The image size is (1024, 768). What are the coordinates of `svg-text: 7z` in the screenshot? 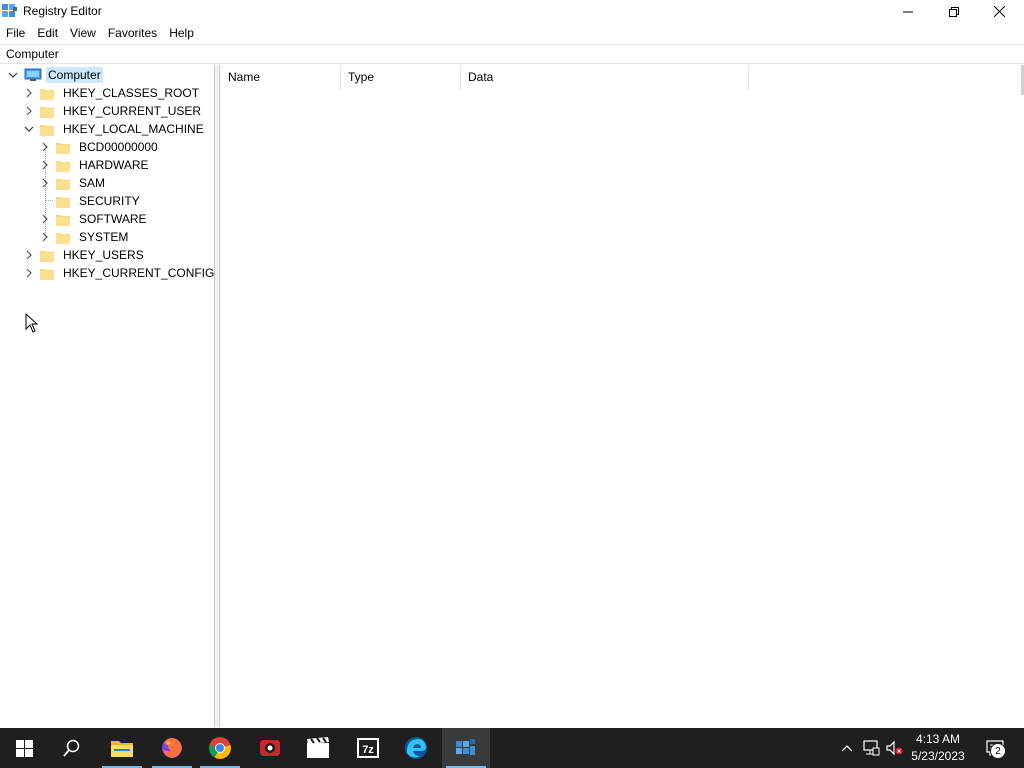 It's located at (368, 750).